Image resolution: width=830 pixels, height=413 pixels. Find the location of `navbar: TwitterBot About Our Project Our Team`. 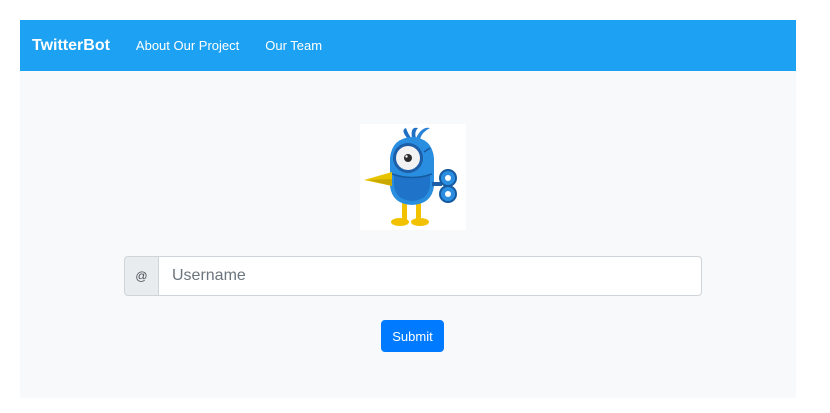

navbar: TwitterBot About Our Project Our Team is located at coordinates (408, 45).